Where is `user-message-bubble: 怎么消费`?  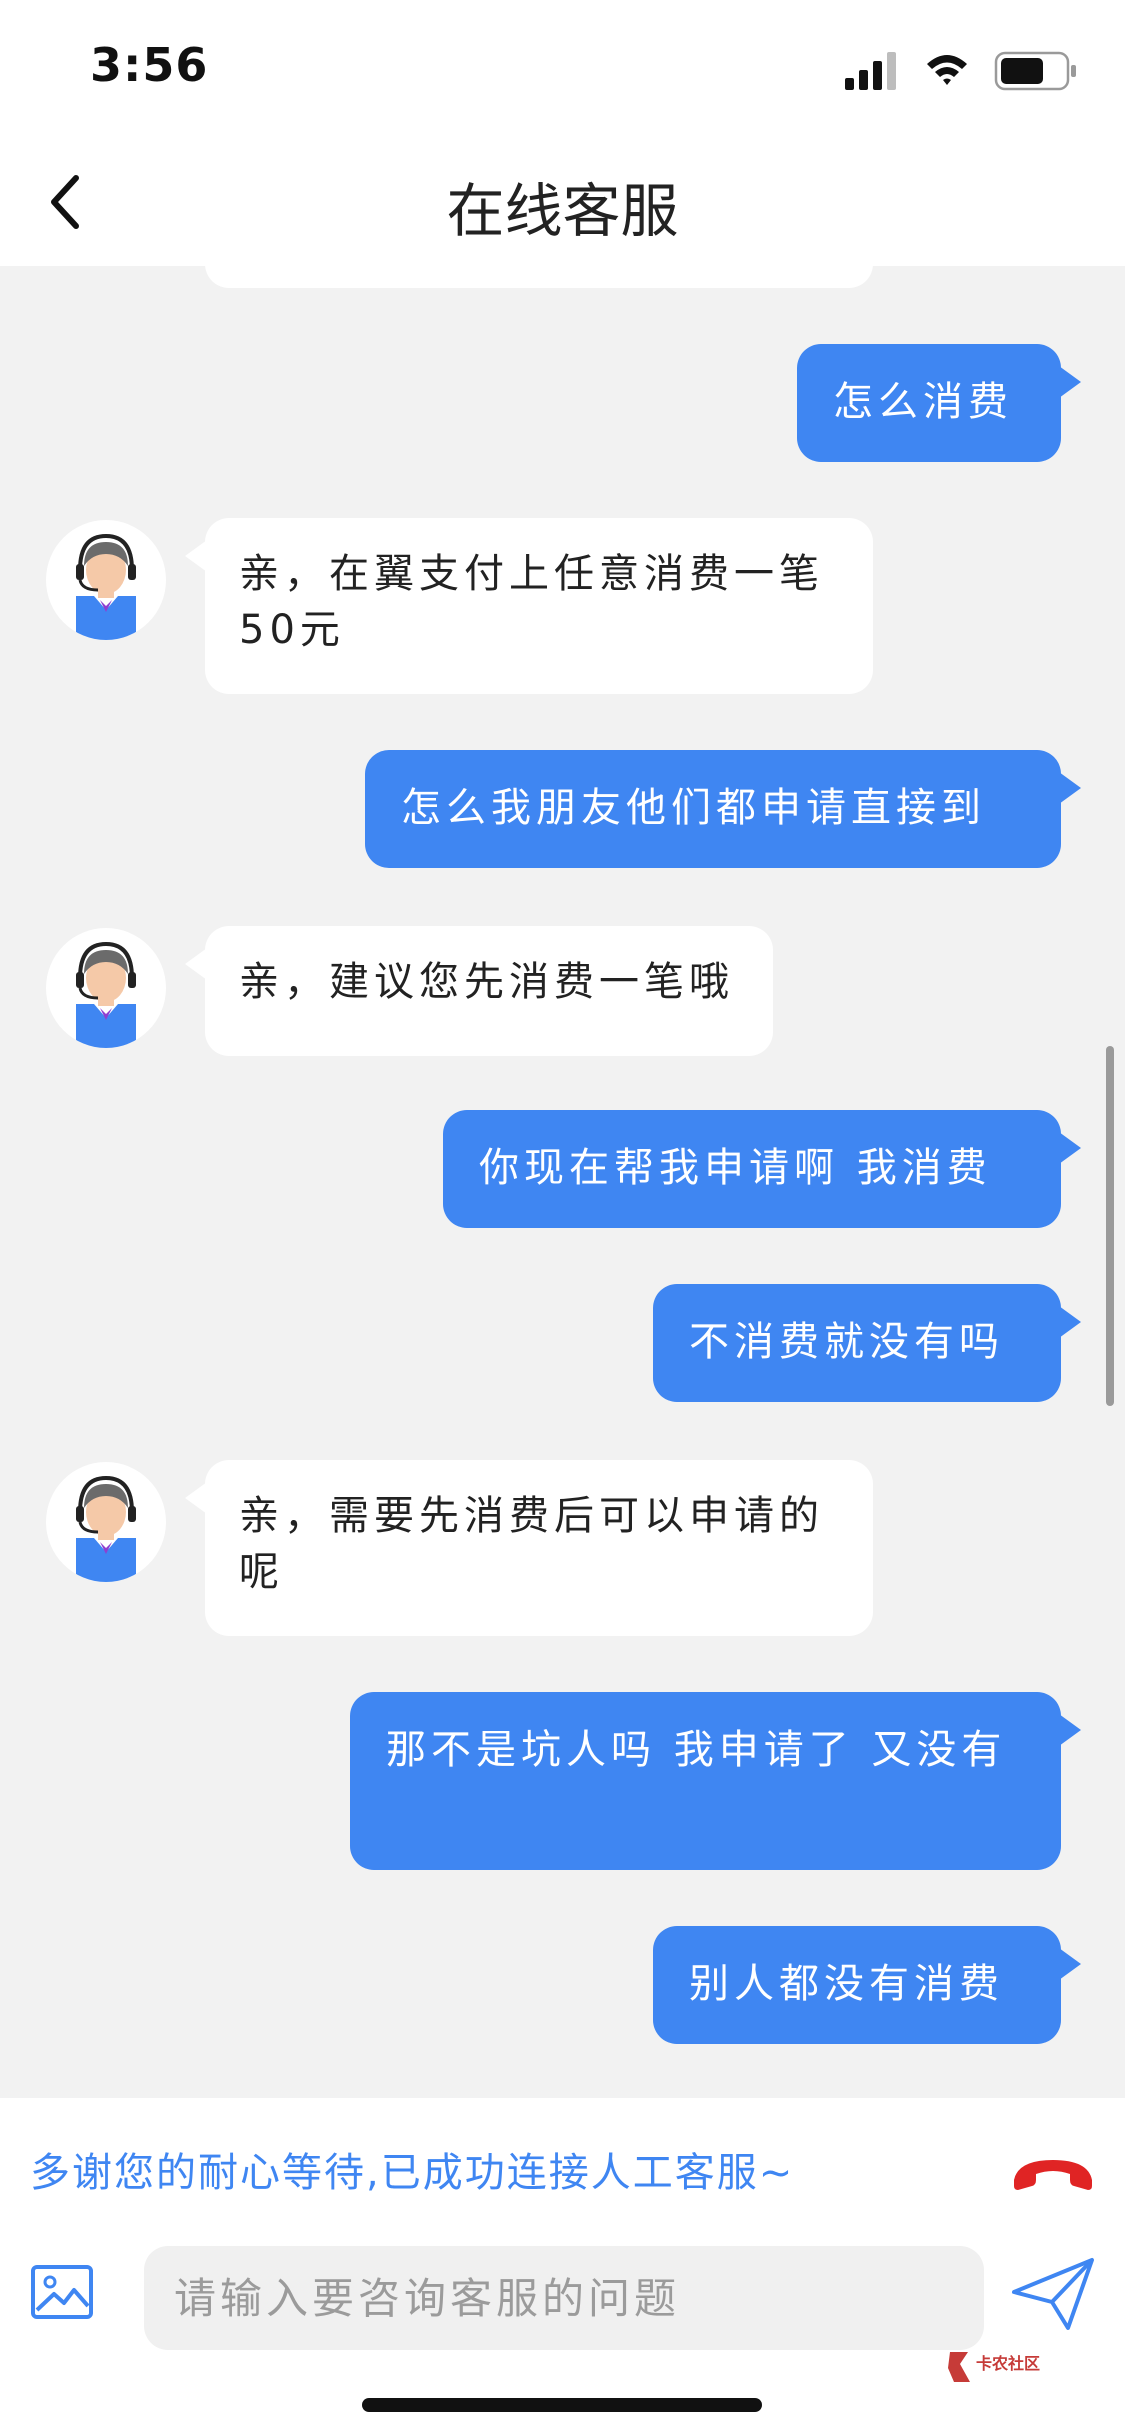
user-message-bubble: 怎么消费 is located at coordinates (939, 403).